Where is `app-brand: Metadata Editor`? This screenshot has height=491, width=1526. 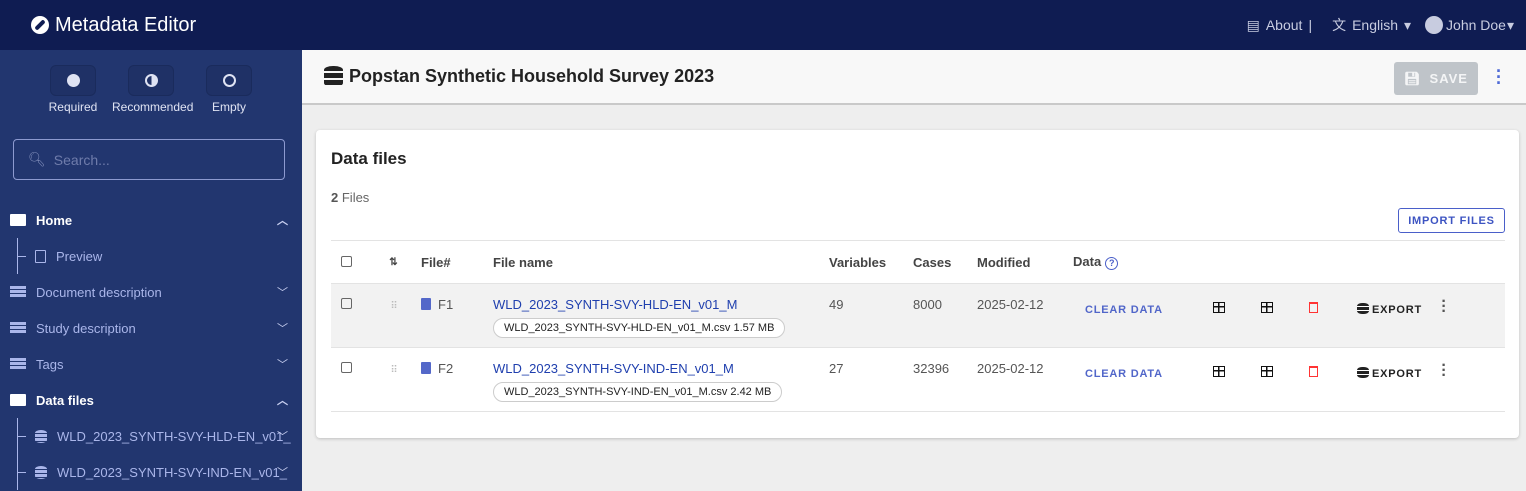 app-brand: Metadata Editor is located at coordinates (113, 25).